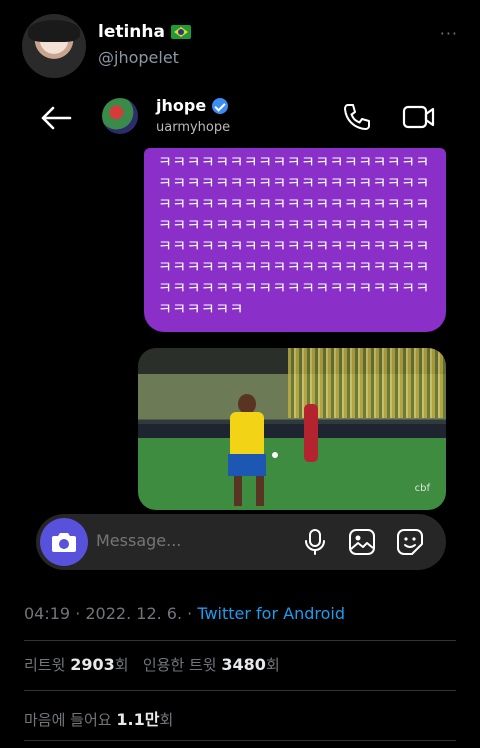 This screenshot has width=480, height=748. What do you see at coordinates (422, 488) in the screenshot?
I see `media-watermark: cbf` at bounding box center [422, 488].